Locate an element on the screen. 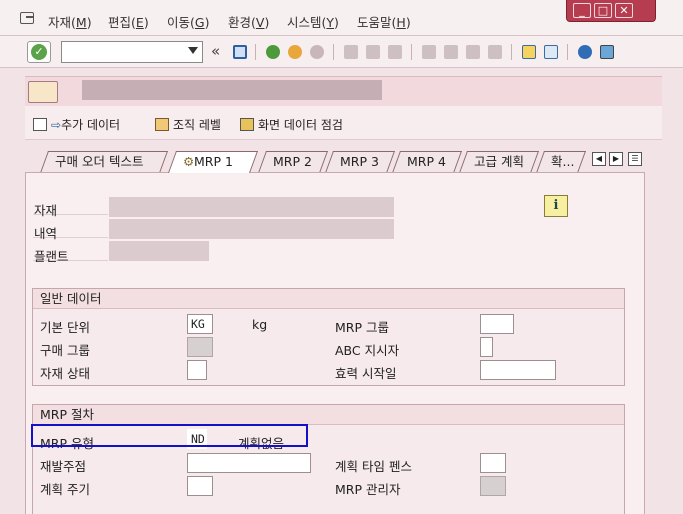  menu-environment-label: 환경 is located at coordinates (240, 22).